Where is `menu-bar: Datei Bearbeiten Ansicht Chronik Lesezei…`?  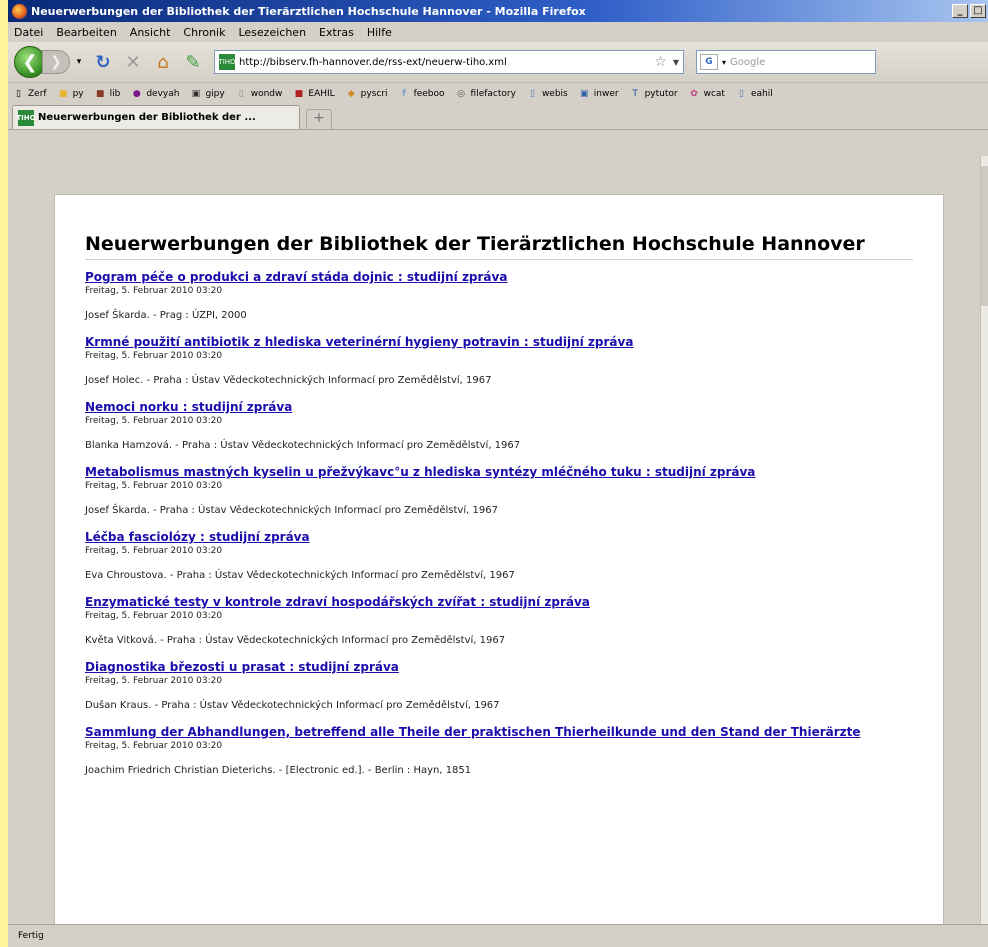 menu-bar: Datei Bearbeiten Ansicht Chronik Lesezei… is located at coordinates (498, 32).